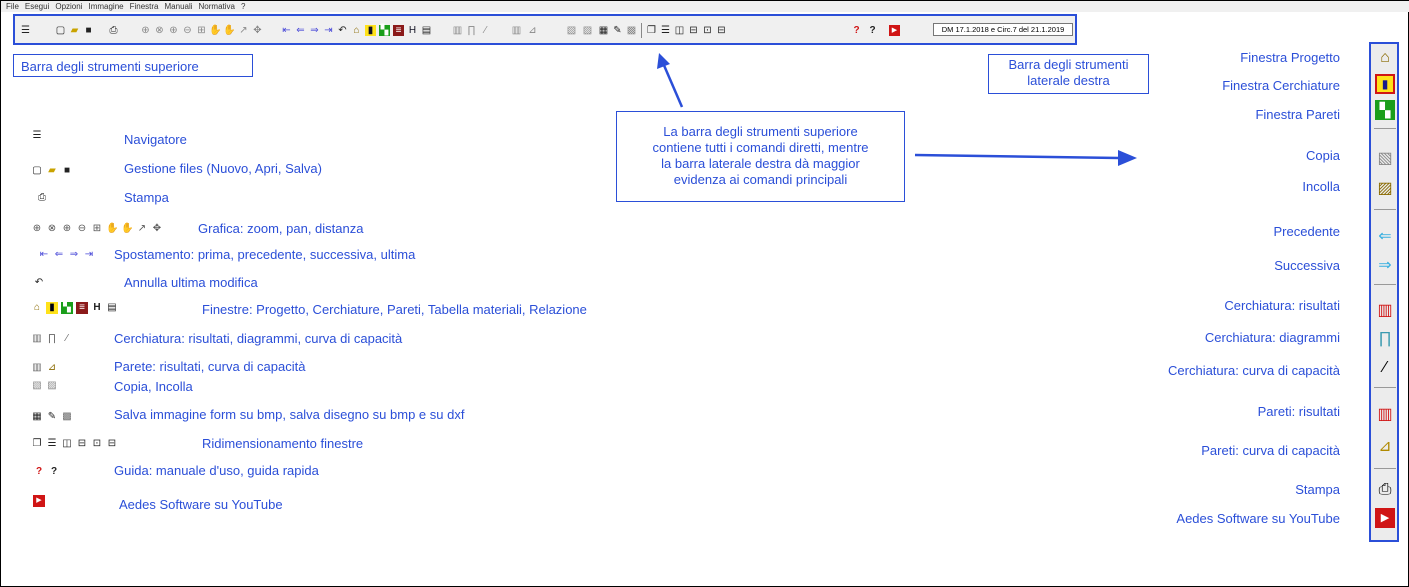 The height and width of the screenshot is (587, 1409). What do you see at coordinates (144, 6) in the screenshot?
I see `menu-finestra: Finestra` at bounding box center [144, 6].